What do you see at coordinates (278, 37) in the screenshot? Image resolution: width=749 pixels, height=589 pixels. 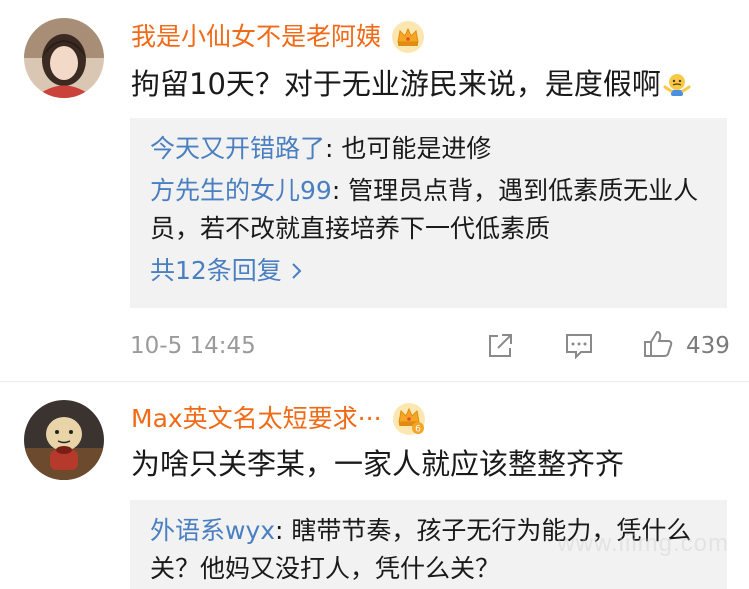 I see `comment-username: 我是小仙女不是老阿姨` at bounding box center [278, 37].